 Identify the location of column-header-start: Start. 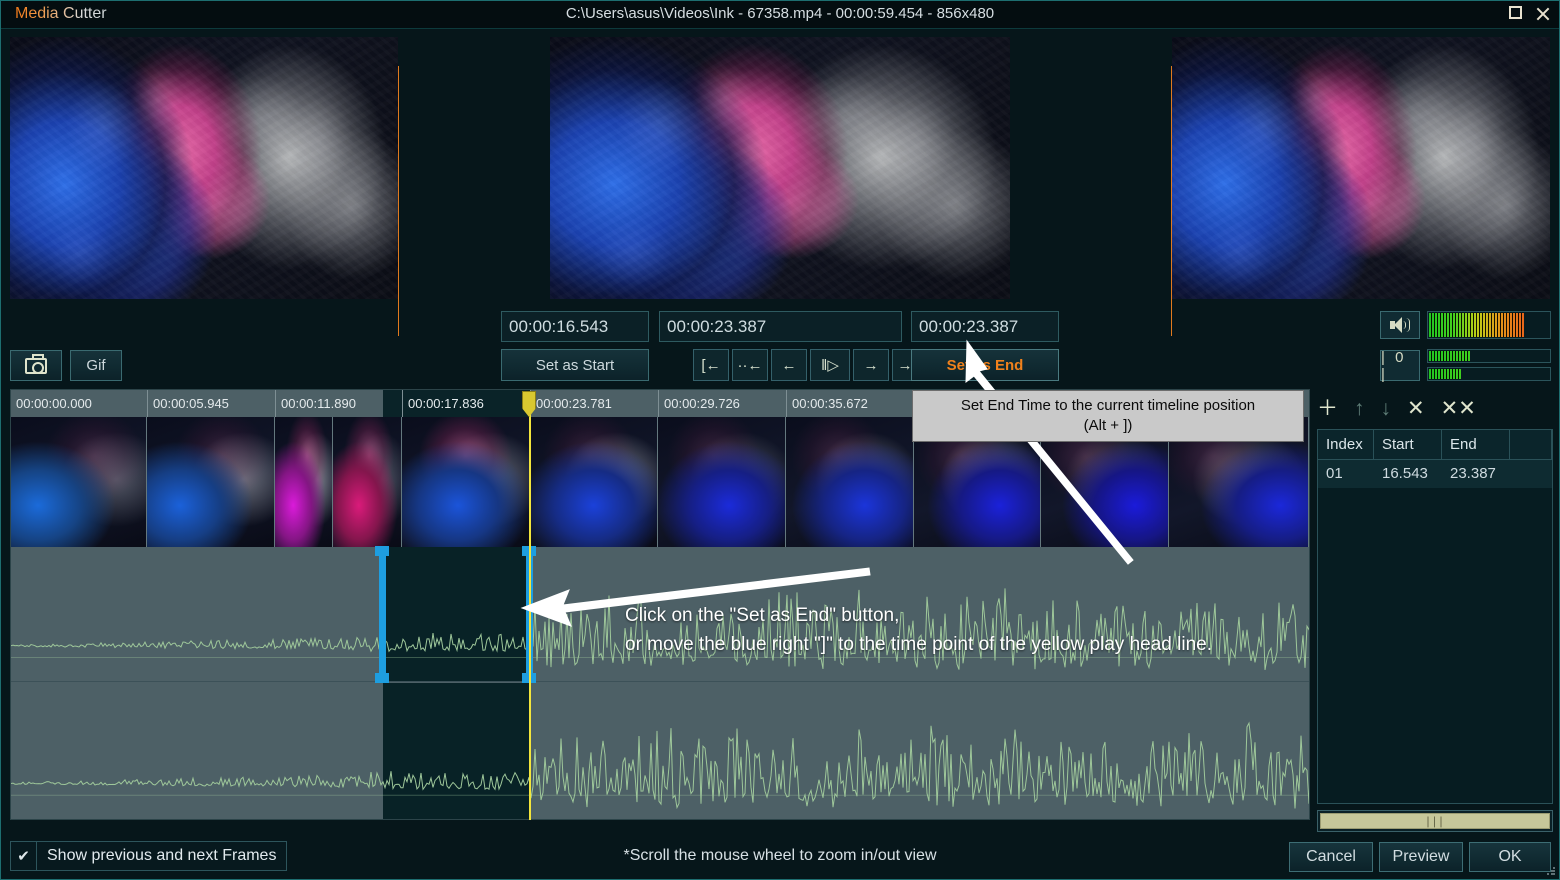
(1408, 444).